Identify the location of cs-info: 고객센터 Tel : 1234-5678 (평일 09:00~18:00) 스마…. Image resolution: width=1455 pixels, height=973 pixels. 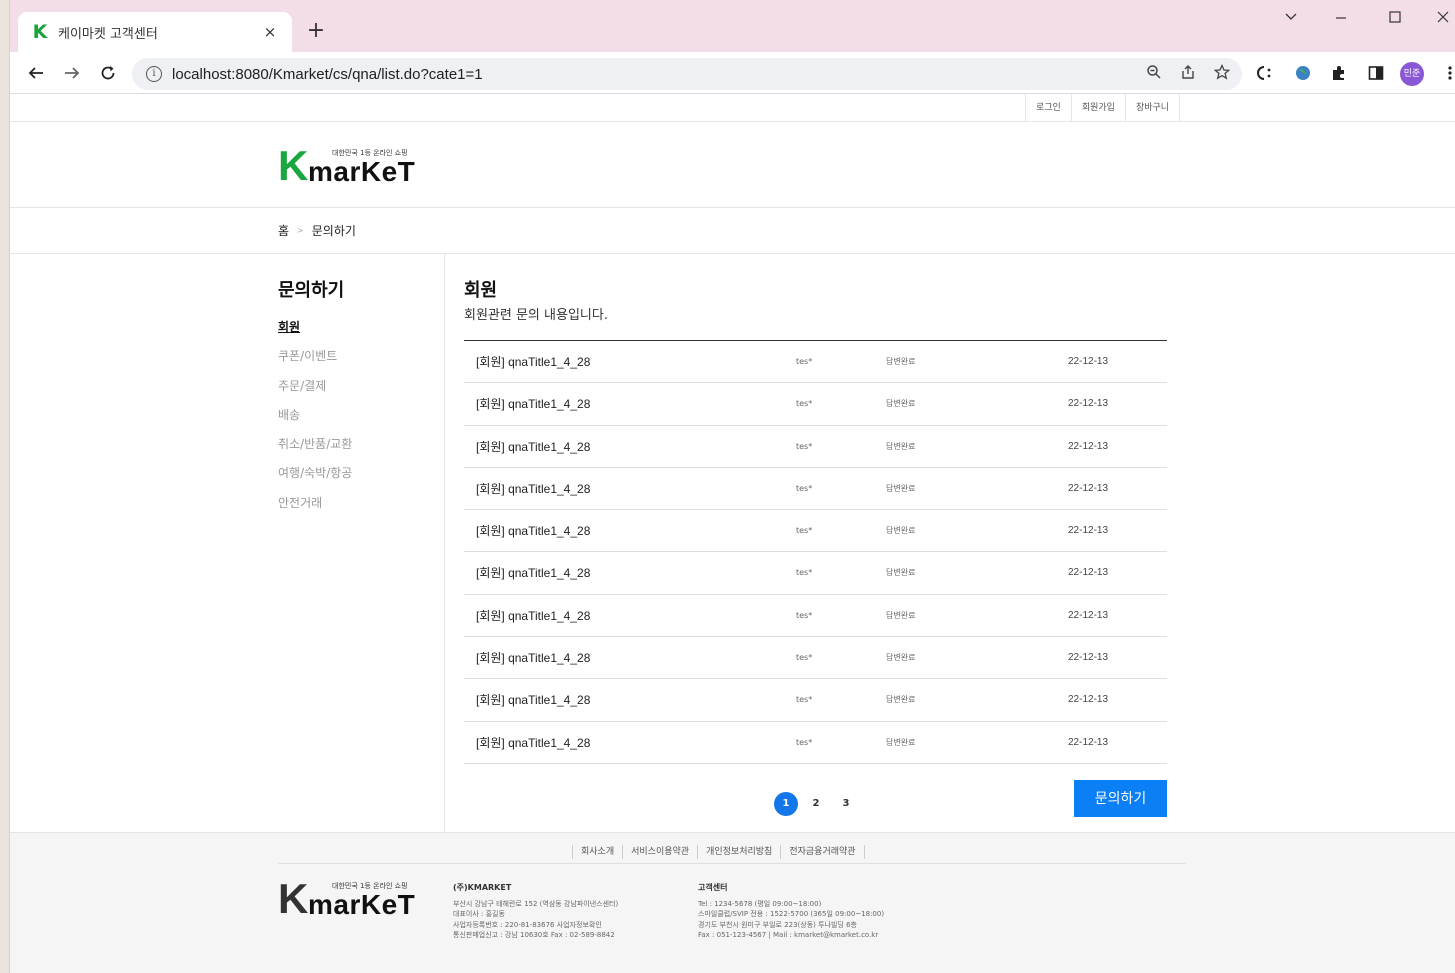
(791, 912).